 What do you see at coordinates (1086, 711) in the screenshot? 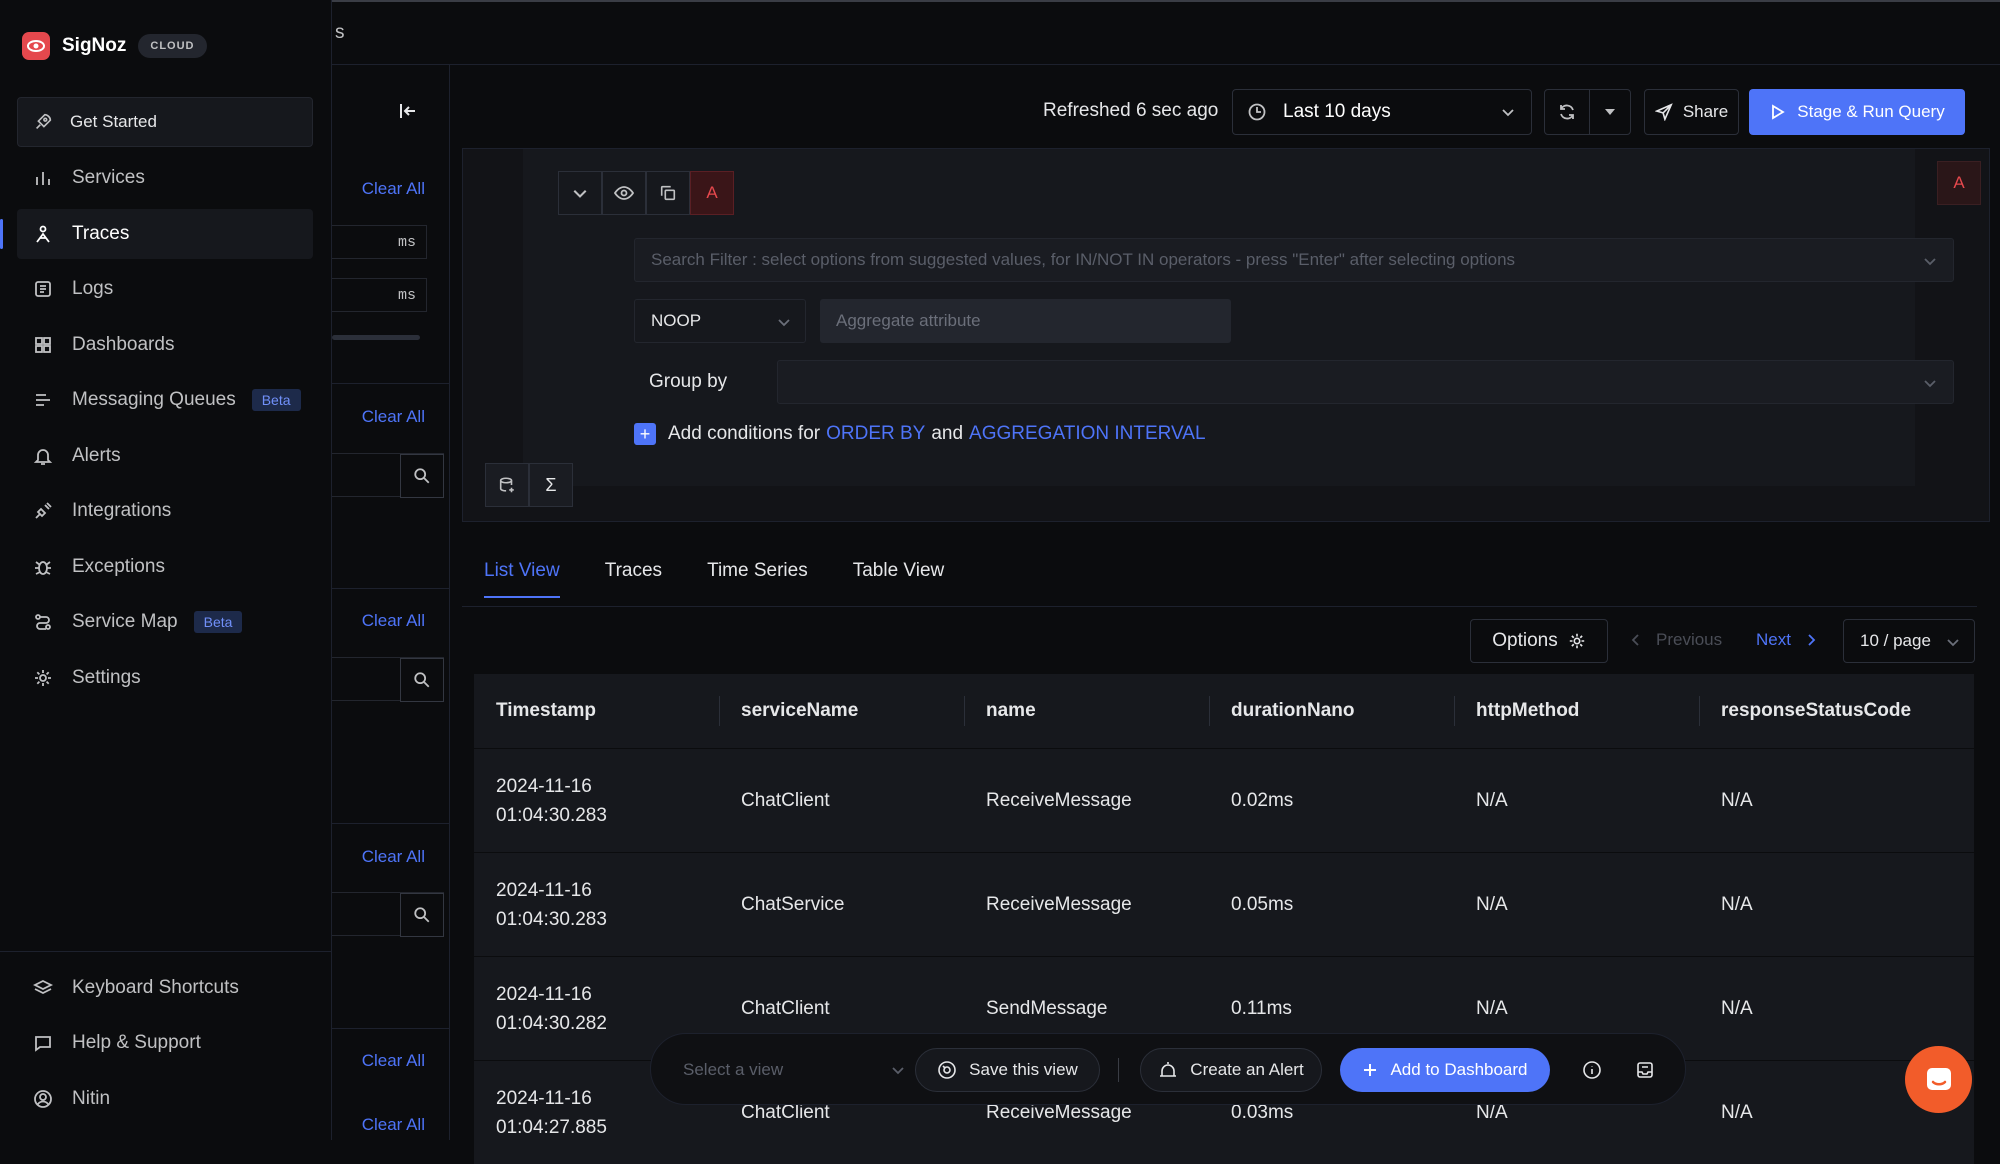
I see `column-header: name` at bounding box center [1086, 711].